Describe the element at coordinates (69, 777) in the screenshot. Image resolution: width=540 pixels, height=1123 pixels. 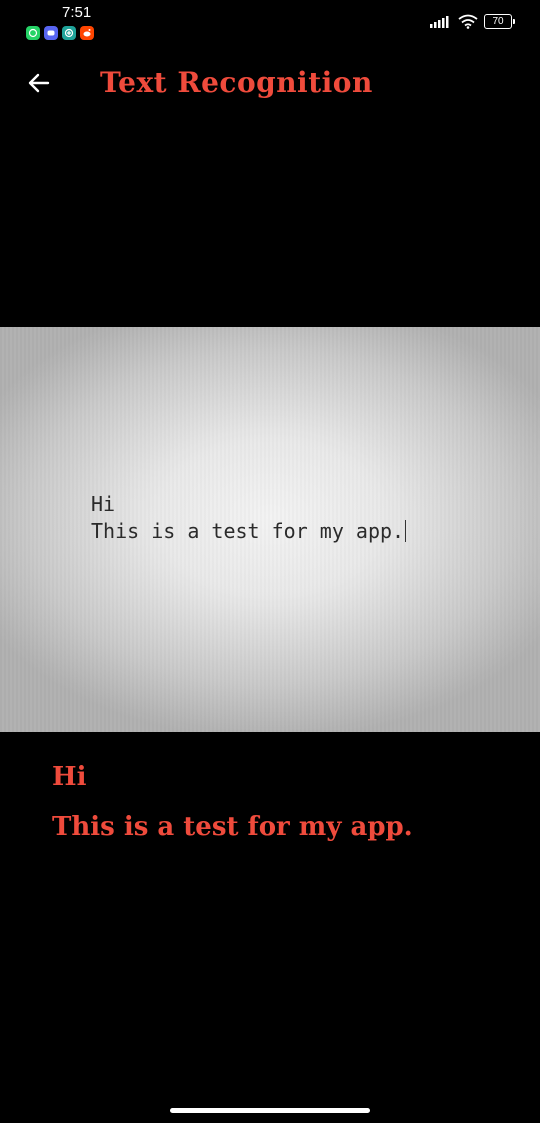
I see `recognized-text-line-1: Hi` at that location.